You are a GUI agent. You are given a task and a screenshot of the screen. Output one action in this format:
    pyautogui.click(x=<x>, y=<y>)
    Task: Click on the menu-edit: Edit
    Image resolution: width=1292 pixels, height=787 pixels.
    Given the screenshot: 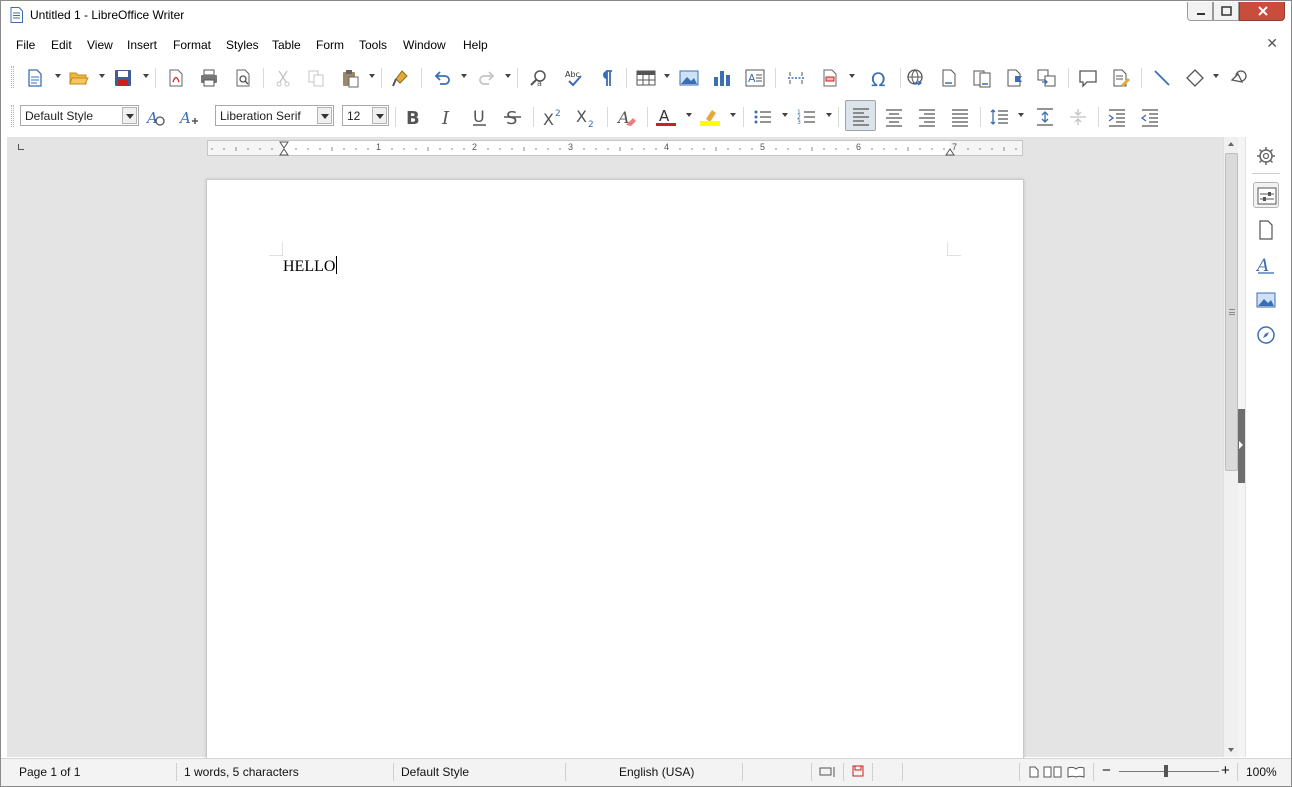 What is the action you would take?
    pyautogui.click(x=61, y=45)
    